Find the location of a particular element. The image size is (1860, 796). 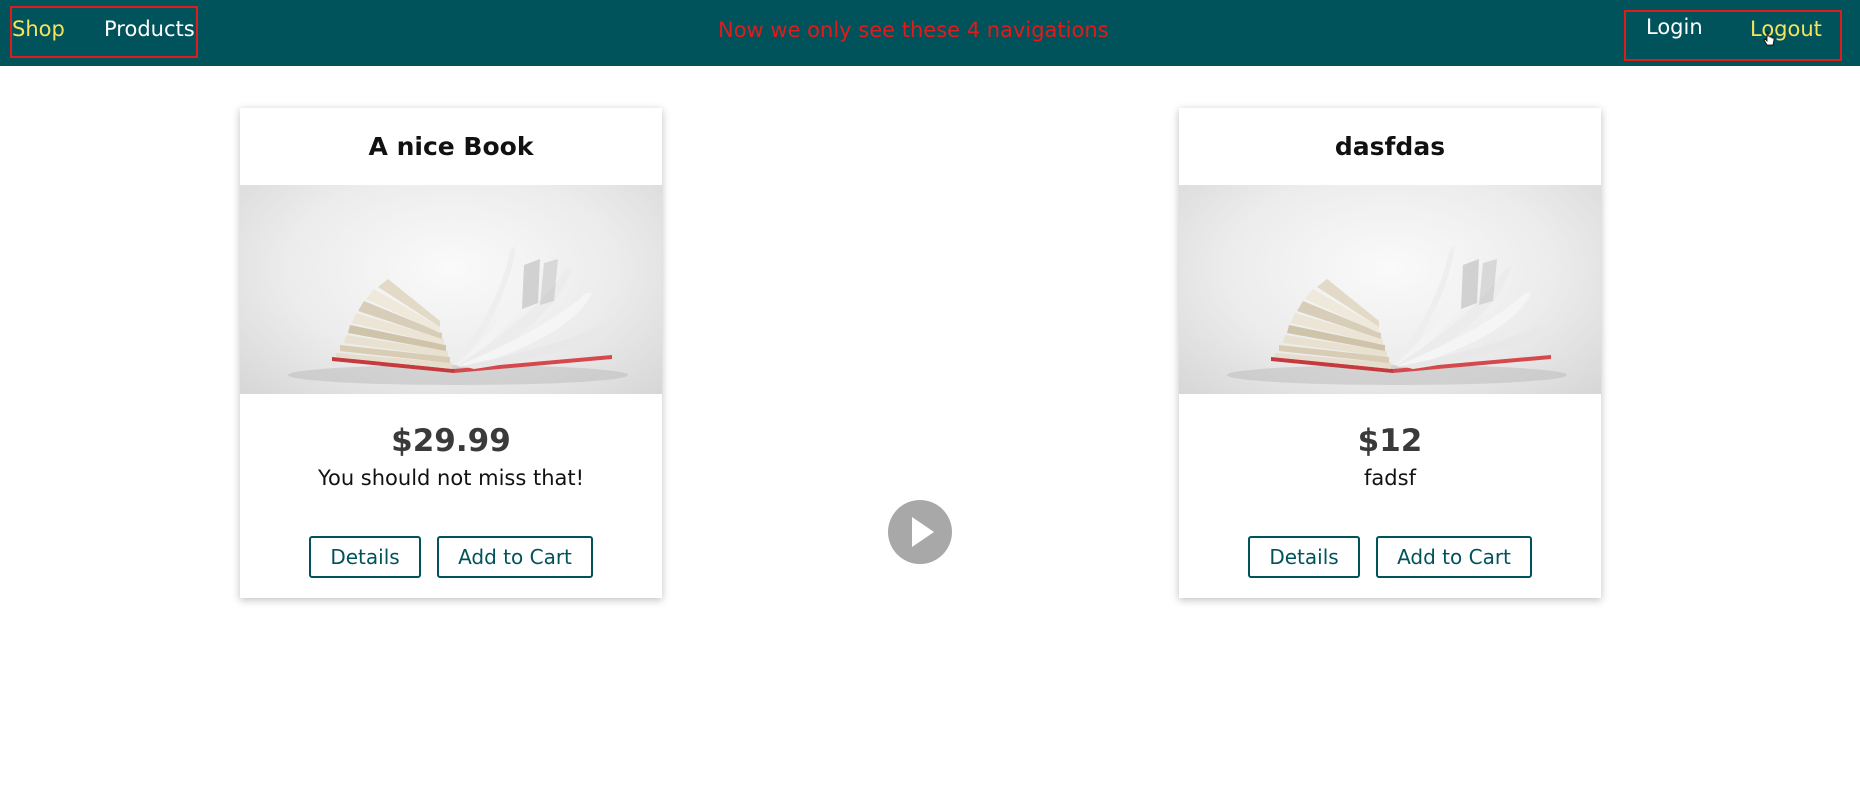

product-price: $29.99 is located at coordinates (451, 441).